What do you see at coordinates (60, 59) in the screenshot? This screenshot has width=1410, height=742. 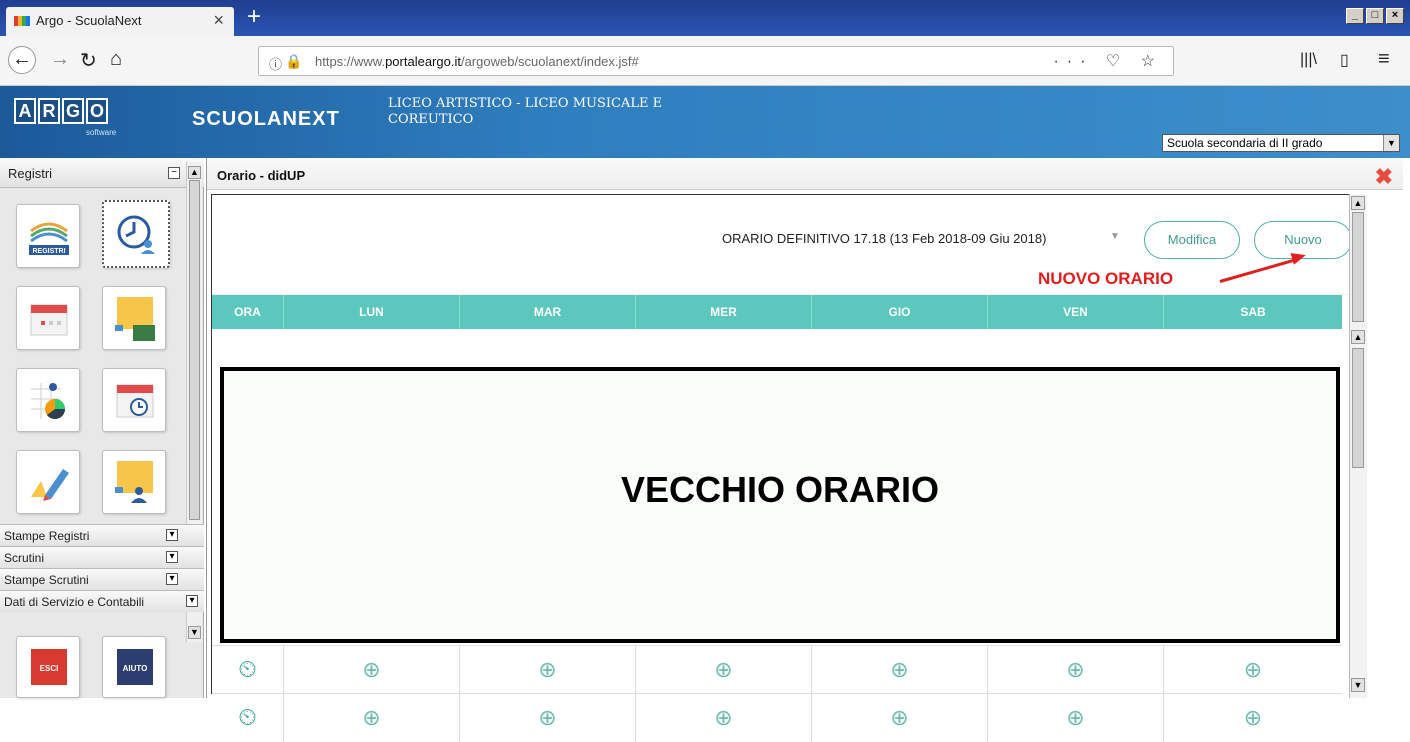 I see `forward-arrow-icon: →` at bounding box center [60, 59].